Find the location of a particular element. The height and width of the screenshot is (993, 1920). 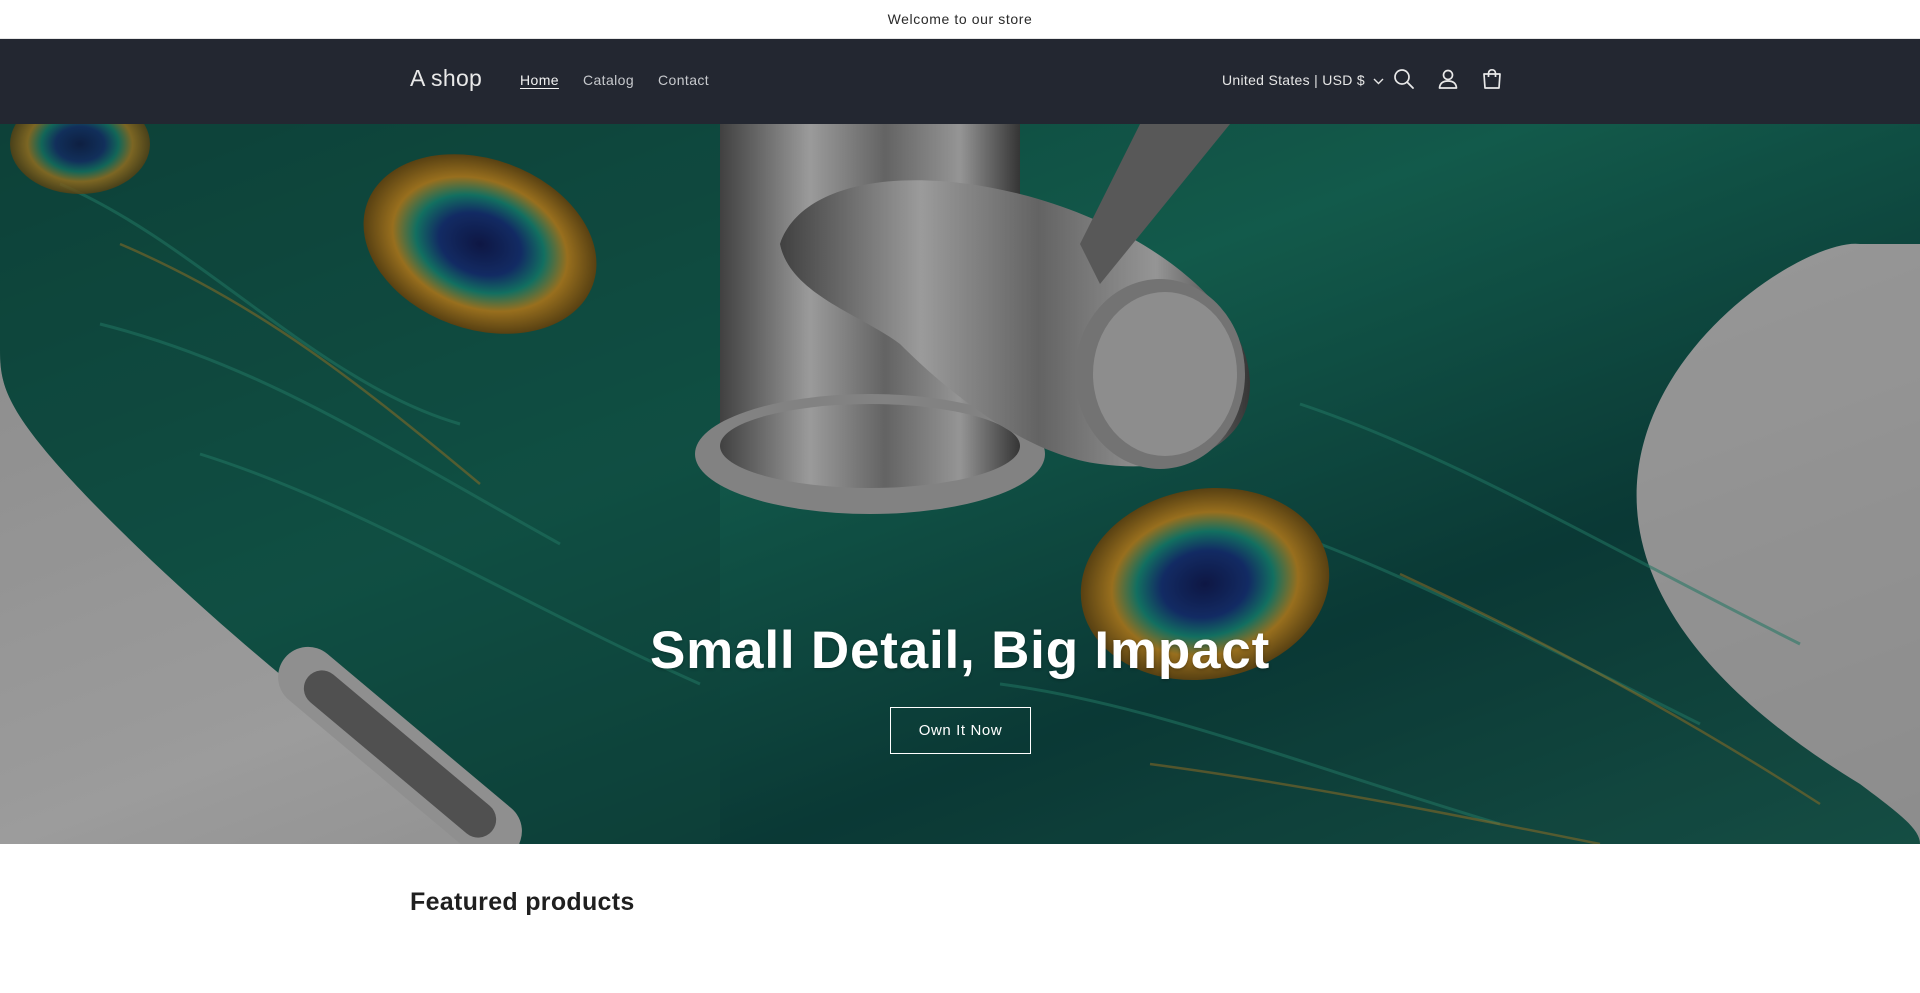

locale-label: United States | USD $ is located at coordinates (1293, 80).